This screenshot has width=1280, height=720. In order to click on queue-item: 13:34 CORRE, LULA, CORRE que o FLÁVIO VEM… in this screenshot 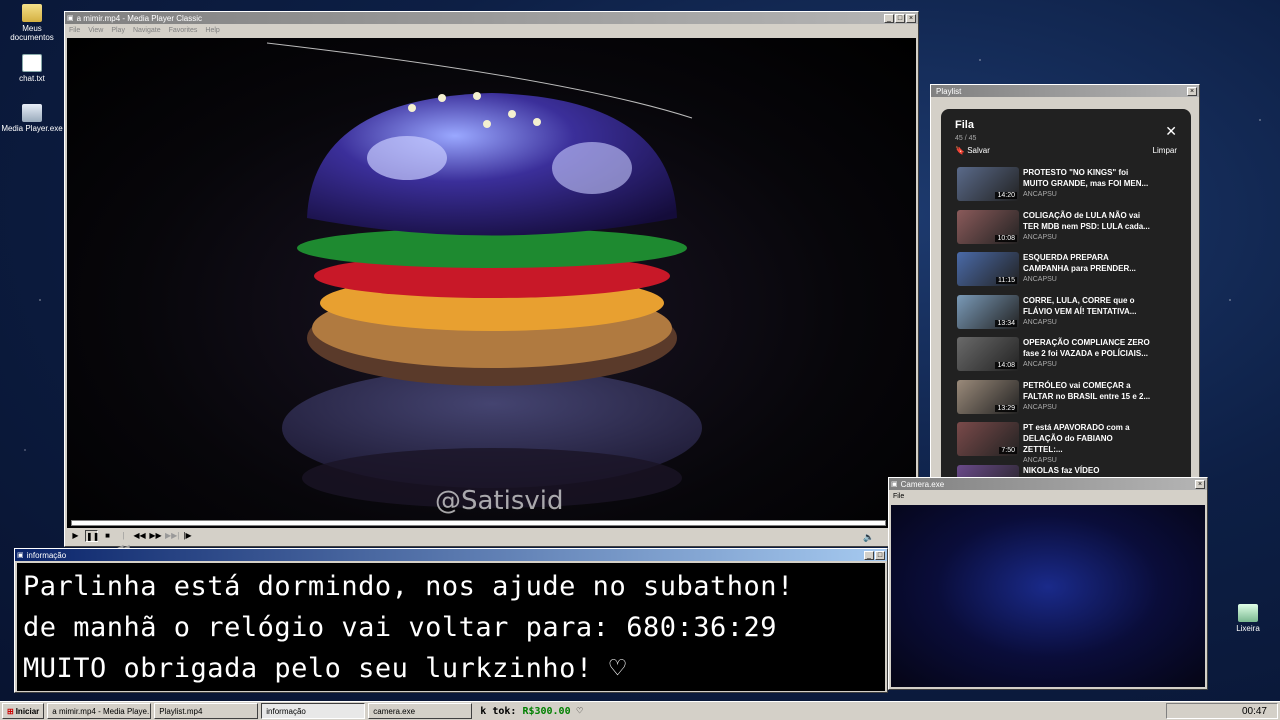, I will do `click(1071, 316)`.